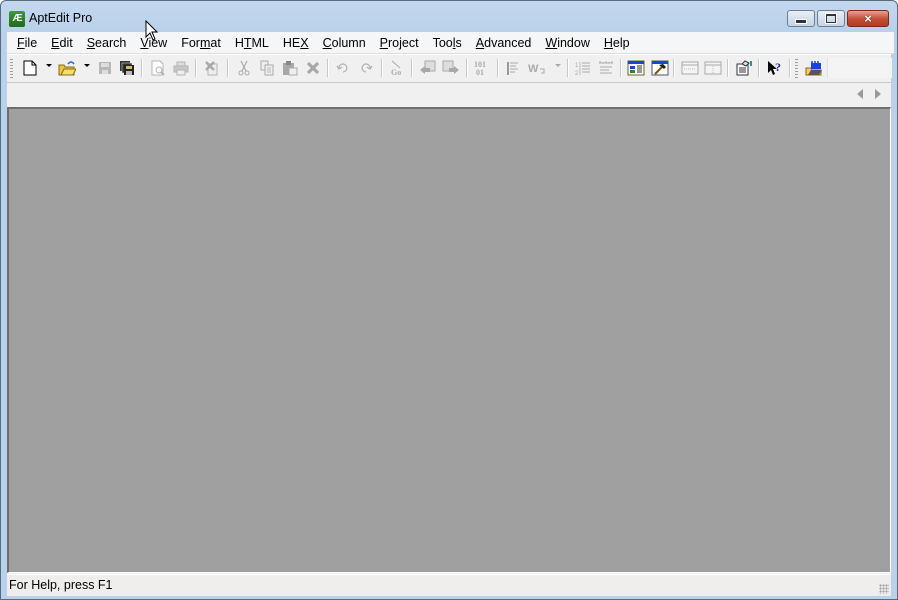  I want to click on scroll-tabs-right-icon, so click(878, 94).